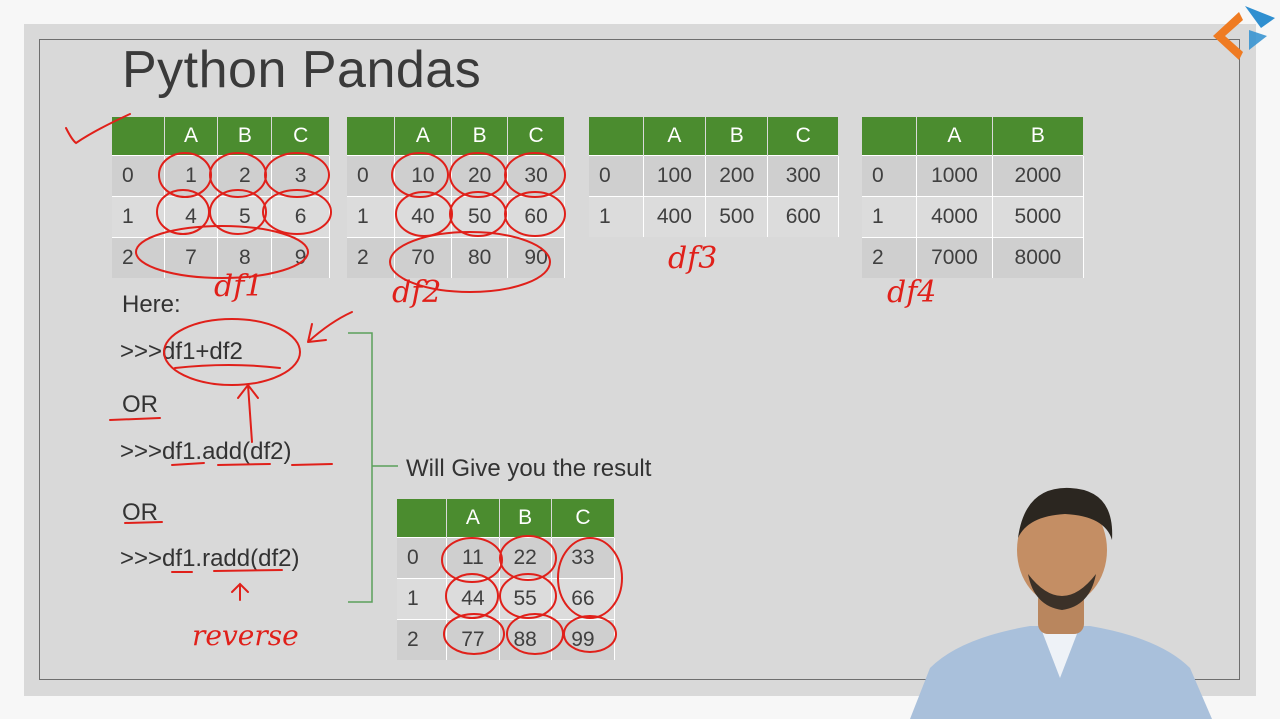  What do you see at coordinates (191, 257) in the screenshot?
I see `table-cell: 7` at bounding box center [191, 257].